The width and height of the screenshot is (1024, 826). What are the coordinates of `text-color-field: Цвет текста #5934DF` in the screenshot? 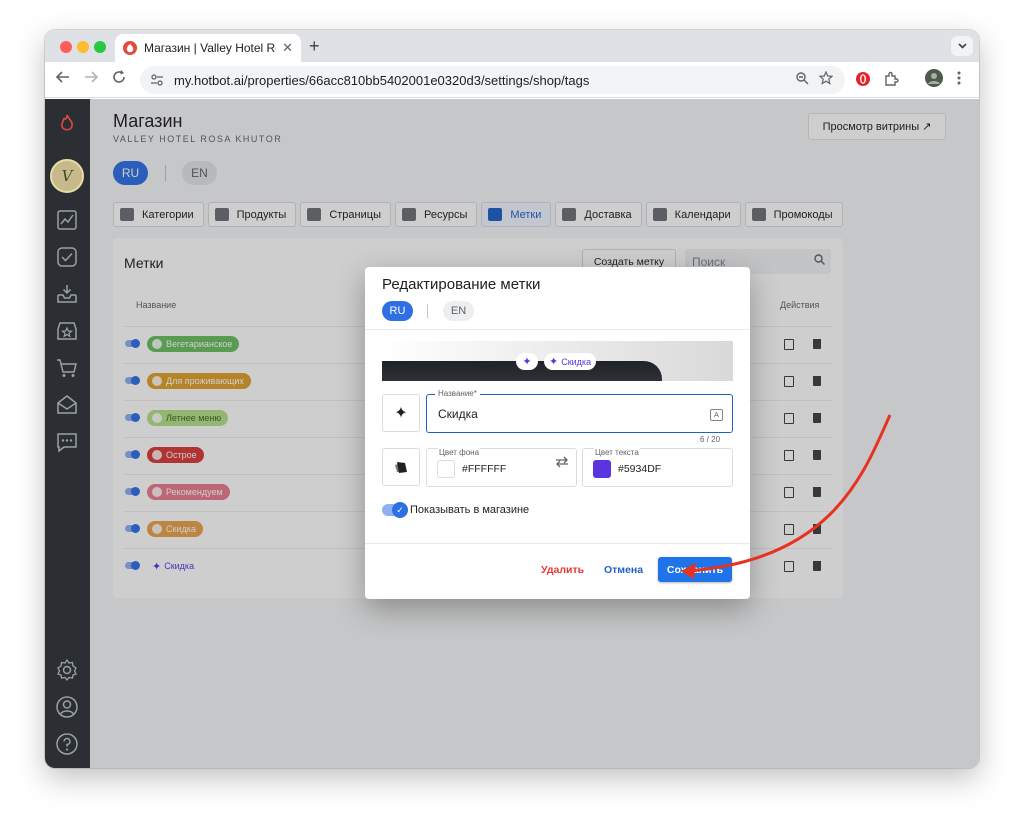 It's located at (657, 467).